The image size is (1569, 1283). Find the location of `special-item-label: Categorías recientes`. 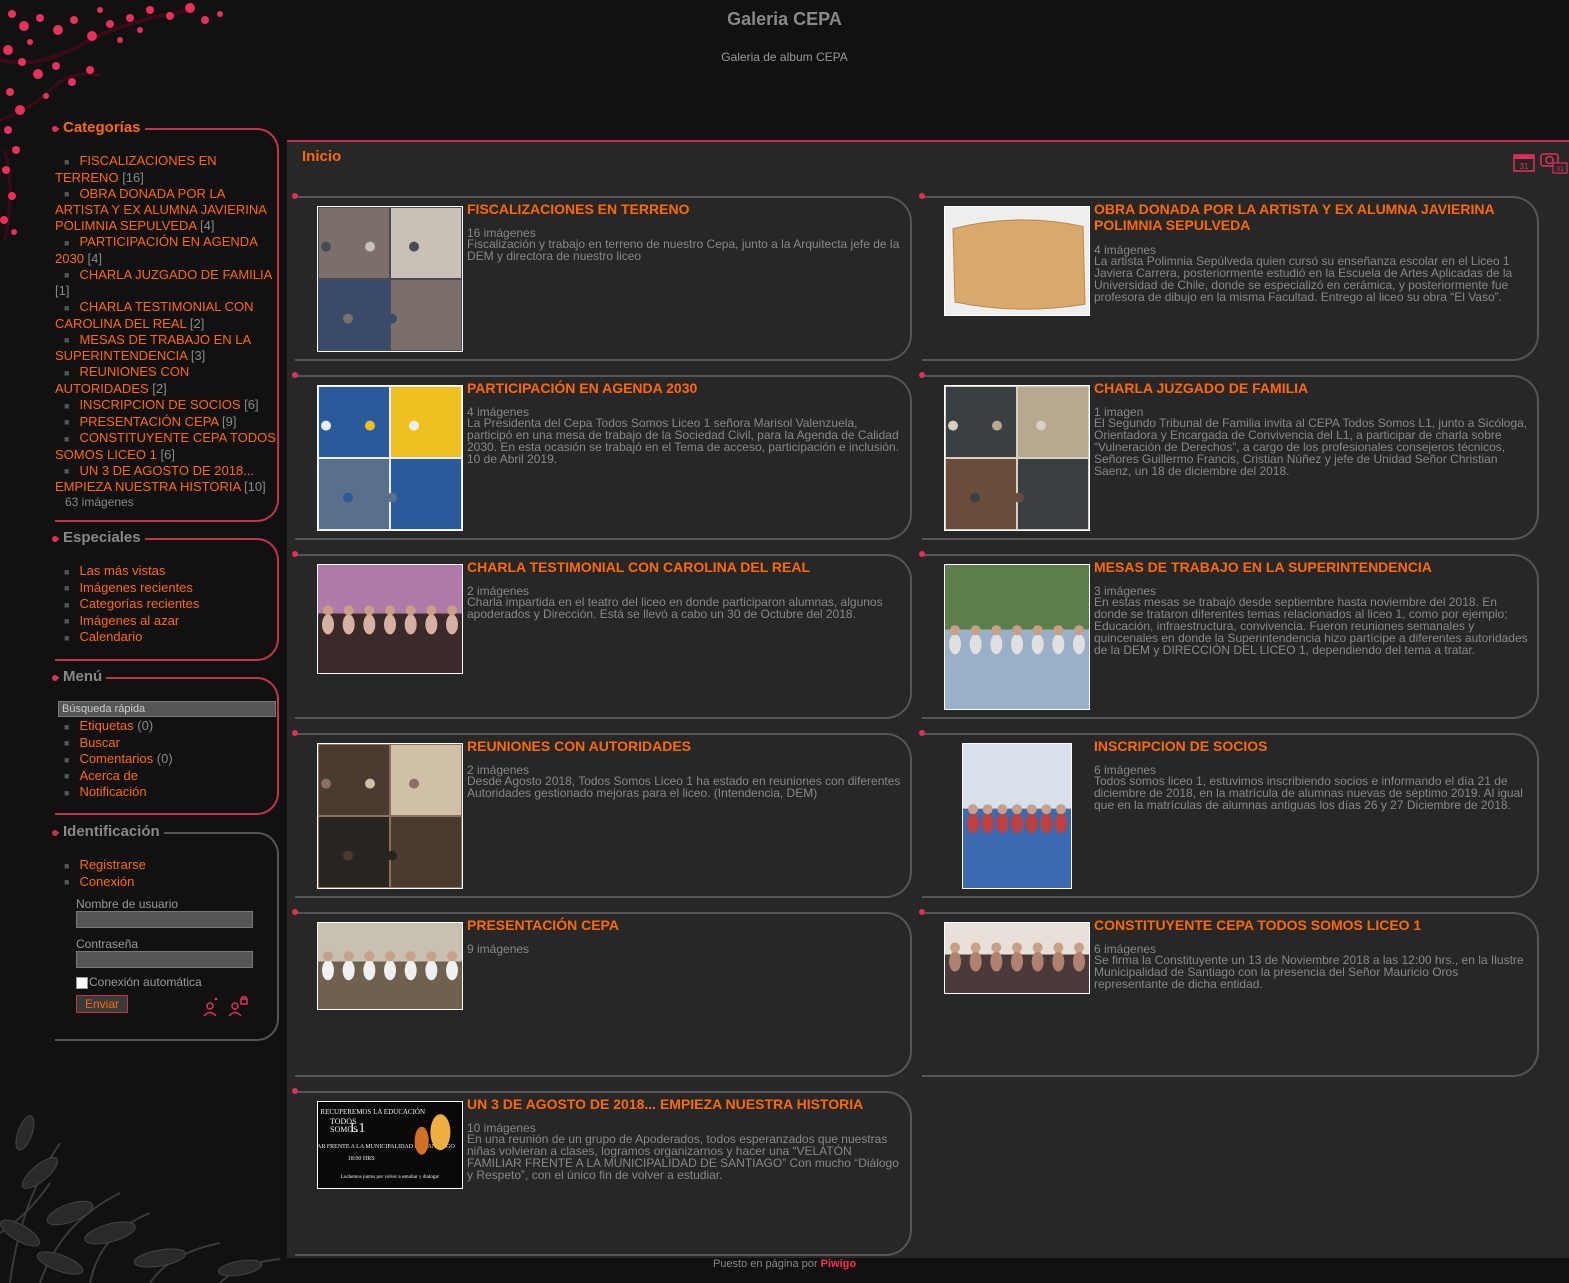

special-item-label: Categorías recientes is located at coordinates (139, 603).